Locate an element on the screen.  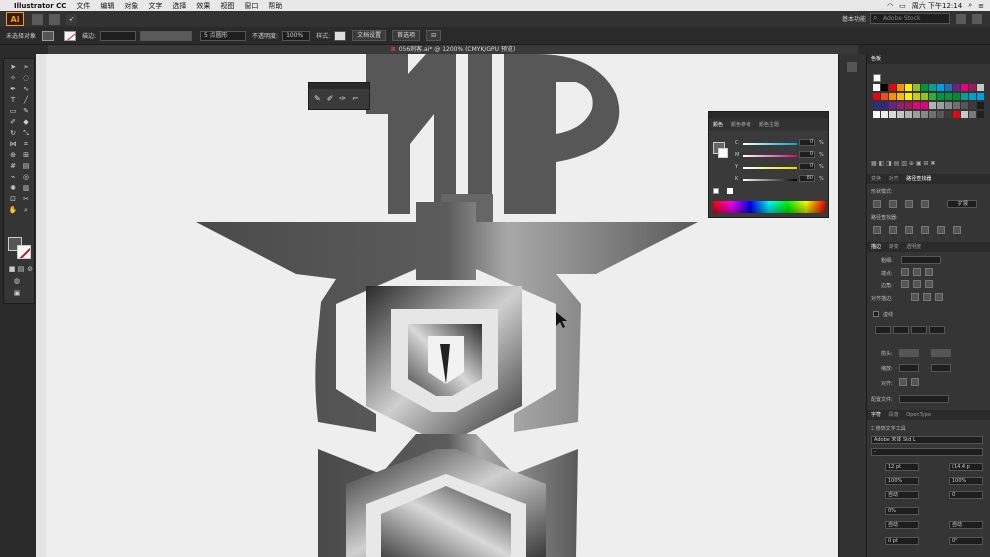
stroke-proxy is located at coordinates (723, 153).